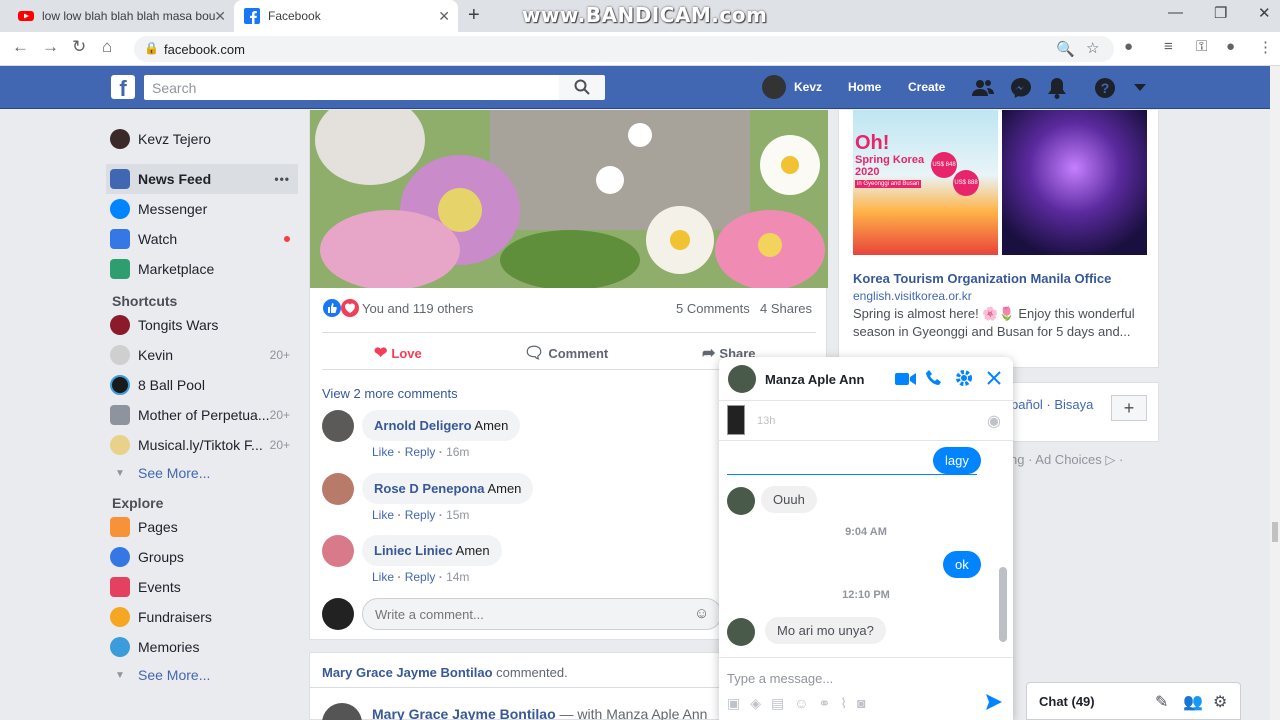 This screenshot has height=720, width=1280. What do you see at coordinates (792, 87) in the screenshot?
I see `profile-link: Kevz` at bounding box center [792, 87].